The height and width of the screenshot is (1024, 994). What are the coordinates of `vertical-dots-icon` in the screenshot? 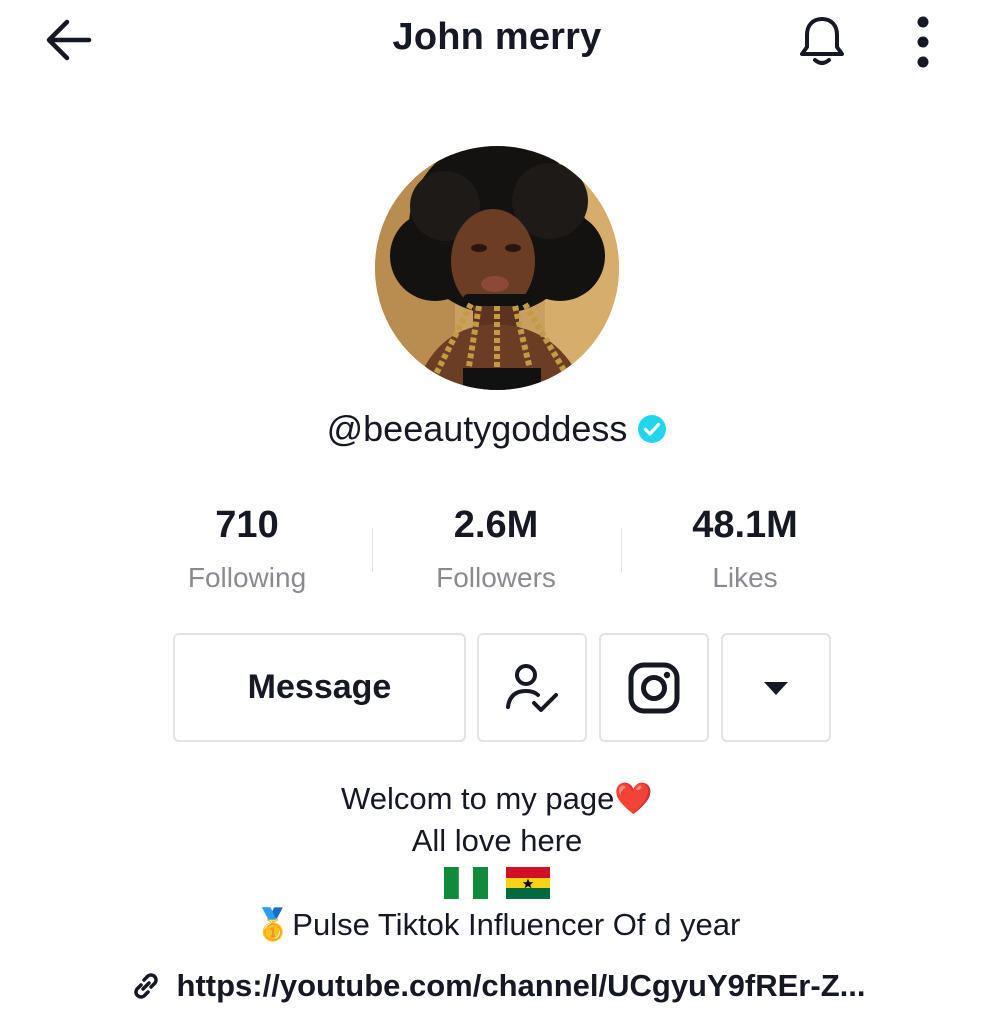 It's located at (923, 42).